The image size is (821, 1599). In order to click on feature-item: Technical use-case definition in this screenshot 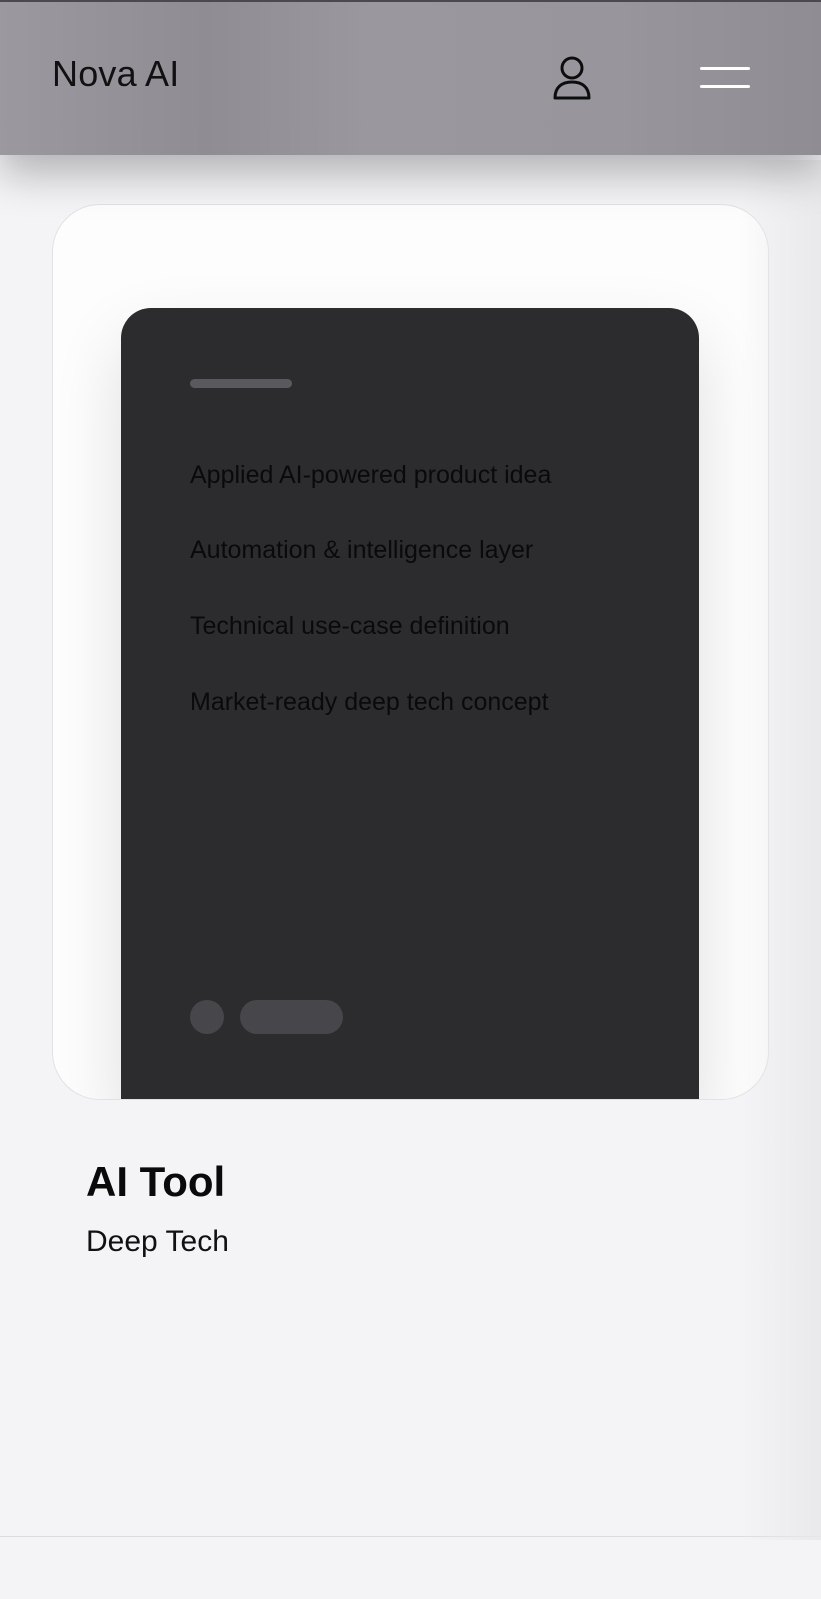, I will do `click(350, 626)`.